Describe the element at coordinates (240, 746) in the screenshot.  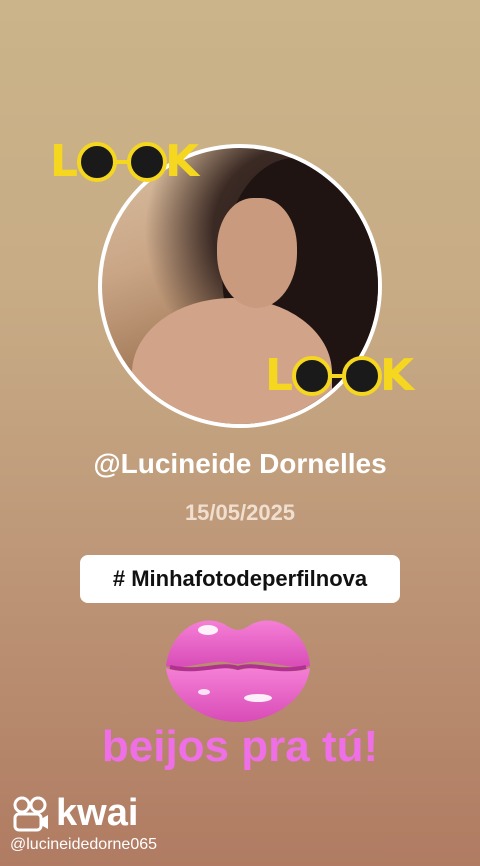
I see `message-text: beijos pra tú!` at that location.